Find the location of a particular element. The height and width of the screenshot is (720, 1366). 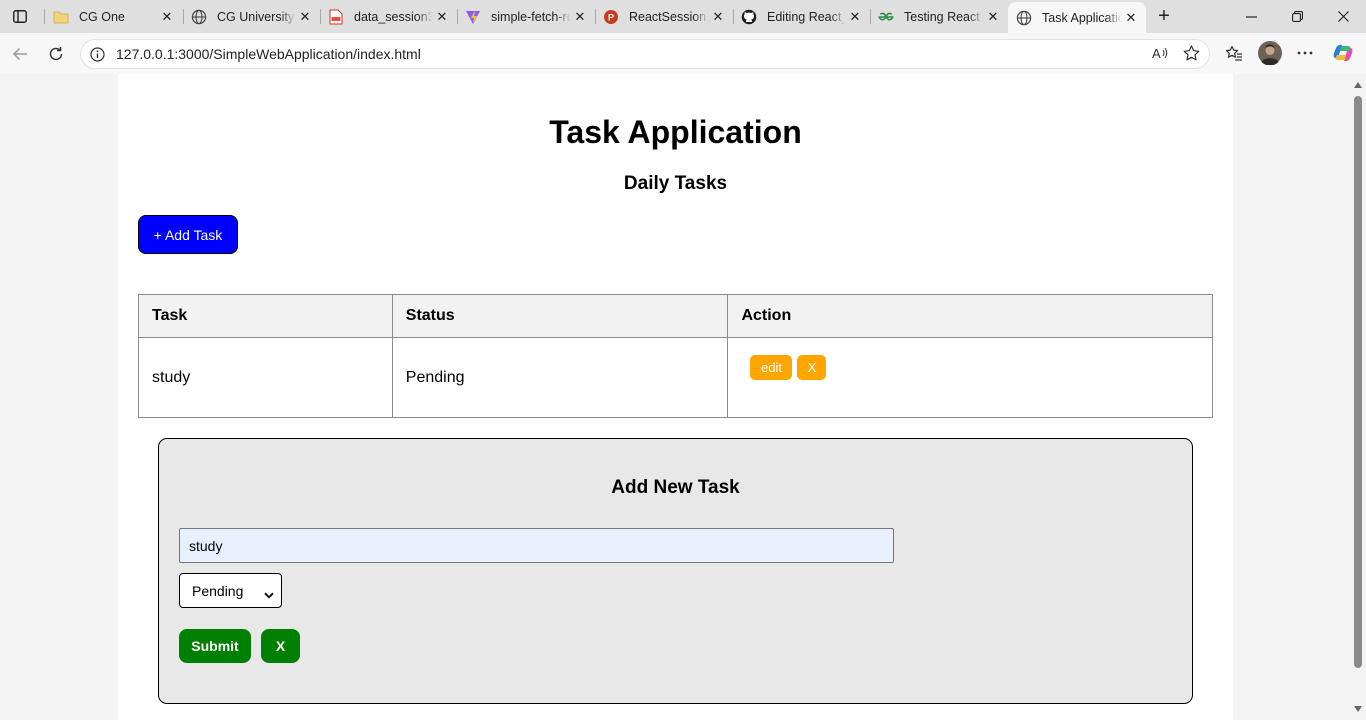

task-name-input: study is located at coordinates (536, 545).